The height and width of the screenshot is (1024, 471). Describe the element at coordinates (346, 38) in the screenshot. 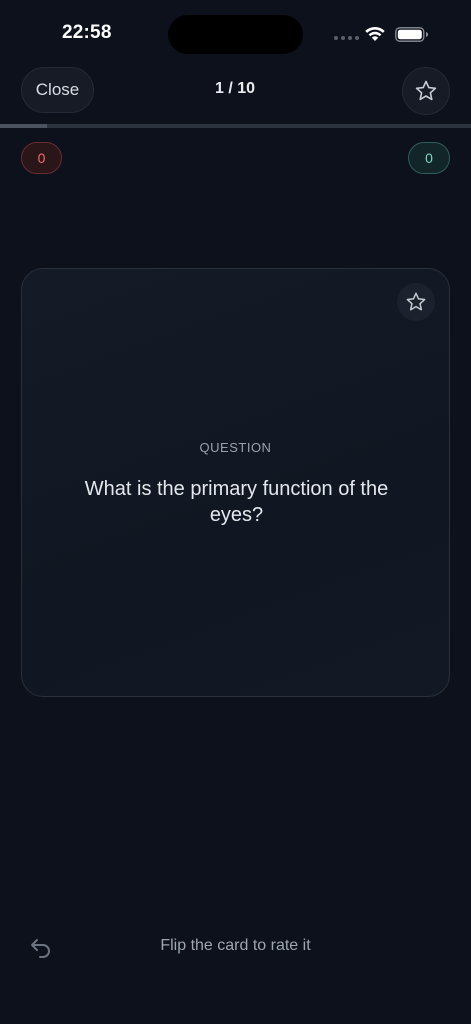

I see `signal-dots-icon` at that location.